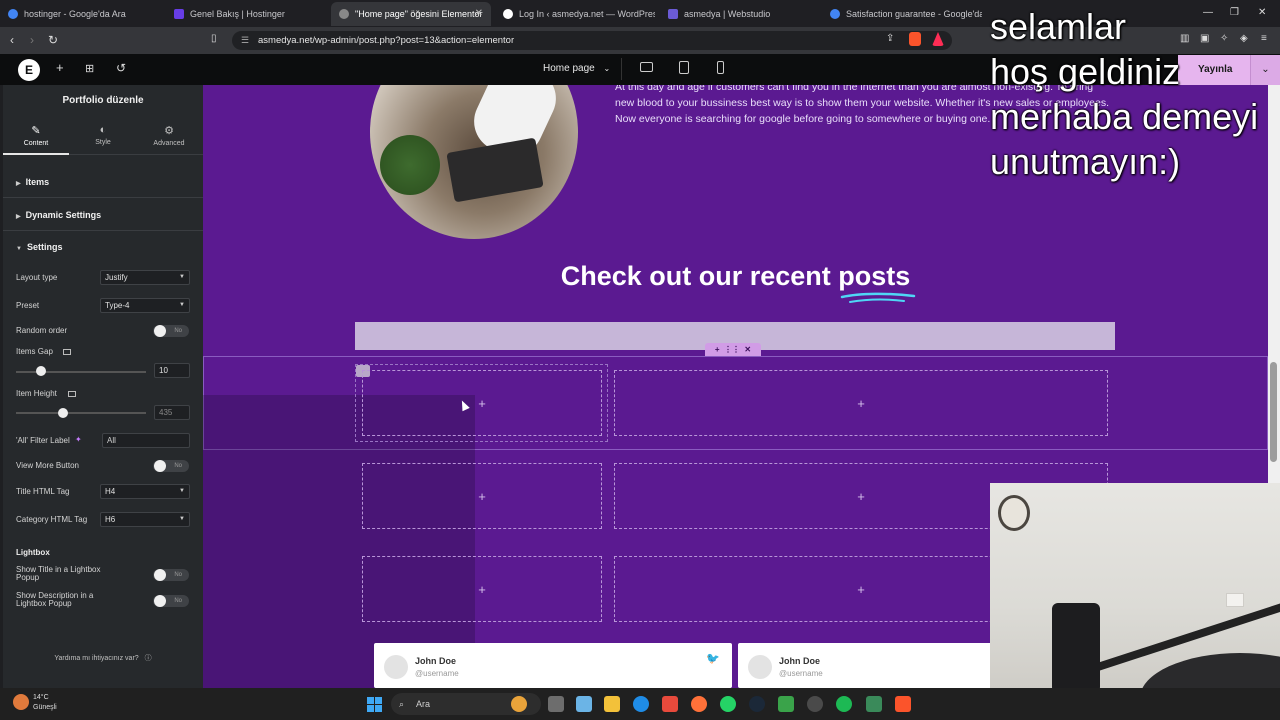 The height and width of the screenshot is (720, 1280). I want to click on close-window-icon: ✕, so click(1262, 12).